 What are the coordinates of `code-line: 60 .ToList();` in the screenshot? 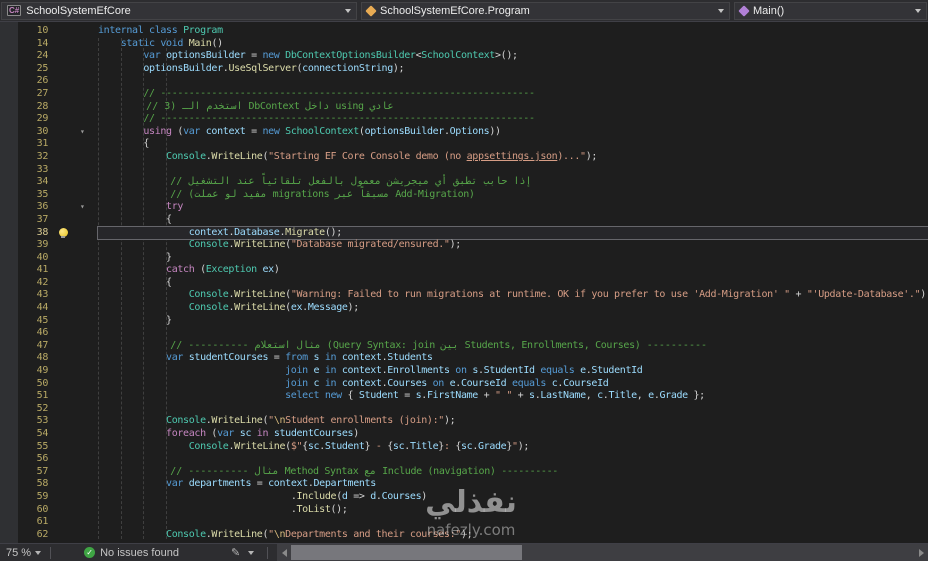 It's located at (464, 510).